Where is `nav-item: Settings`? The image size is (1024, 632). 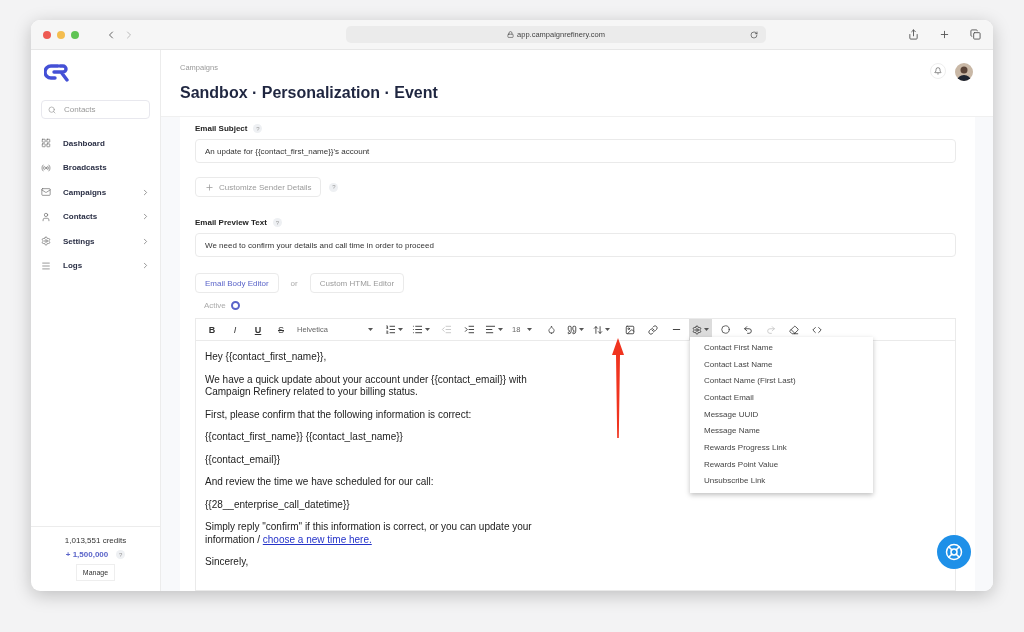 nav-item: Settings is located at coordinates (96, 241).